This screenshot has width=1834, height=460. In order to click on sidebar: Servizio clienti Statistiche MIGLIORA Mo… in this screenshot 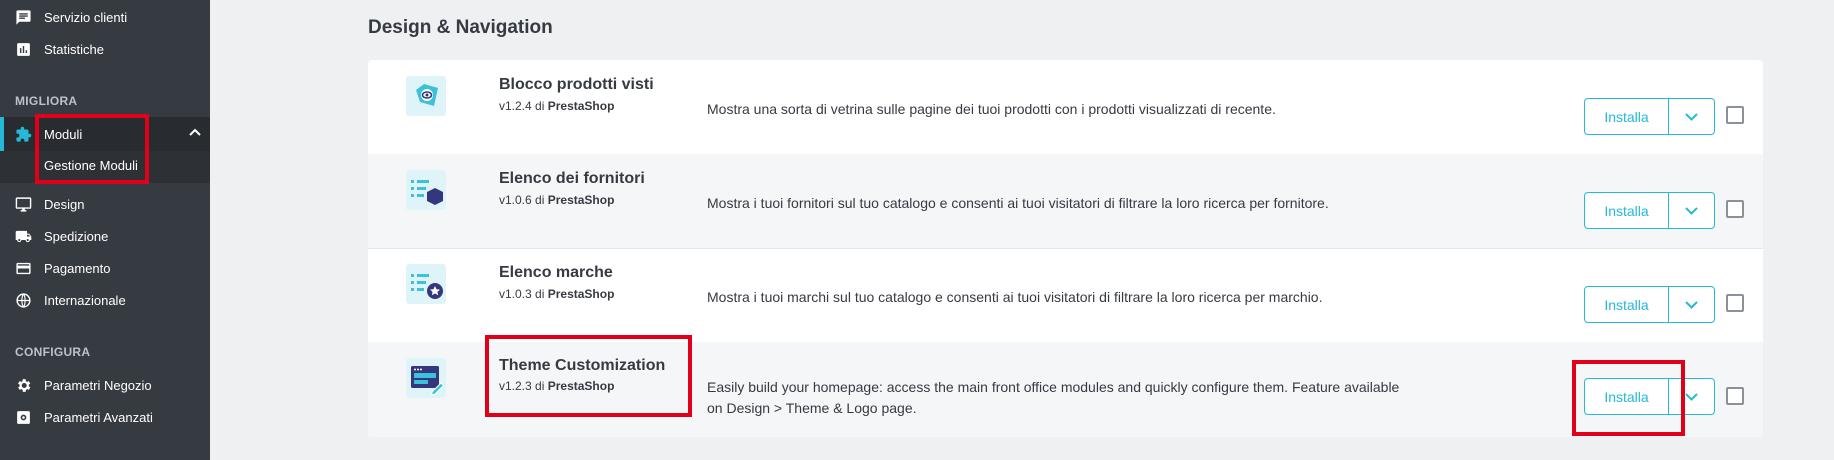, I will do `click(105, 230)`.